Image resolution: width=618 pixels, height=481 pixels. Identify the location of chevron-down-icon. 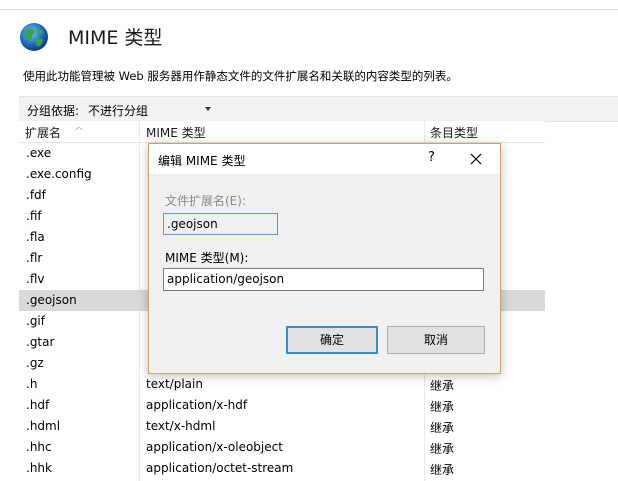
(208, 109).